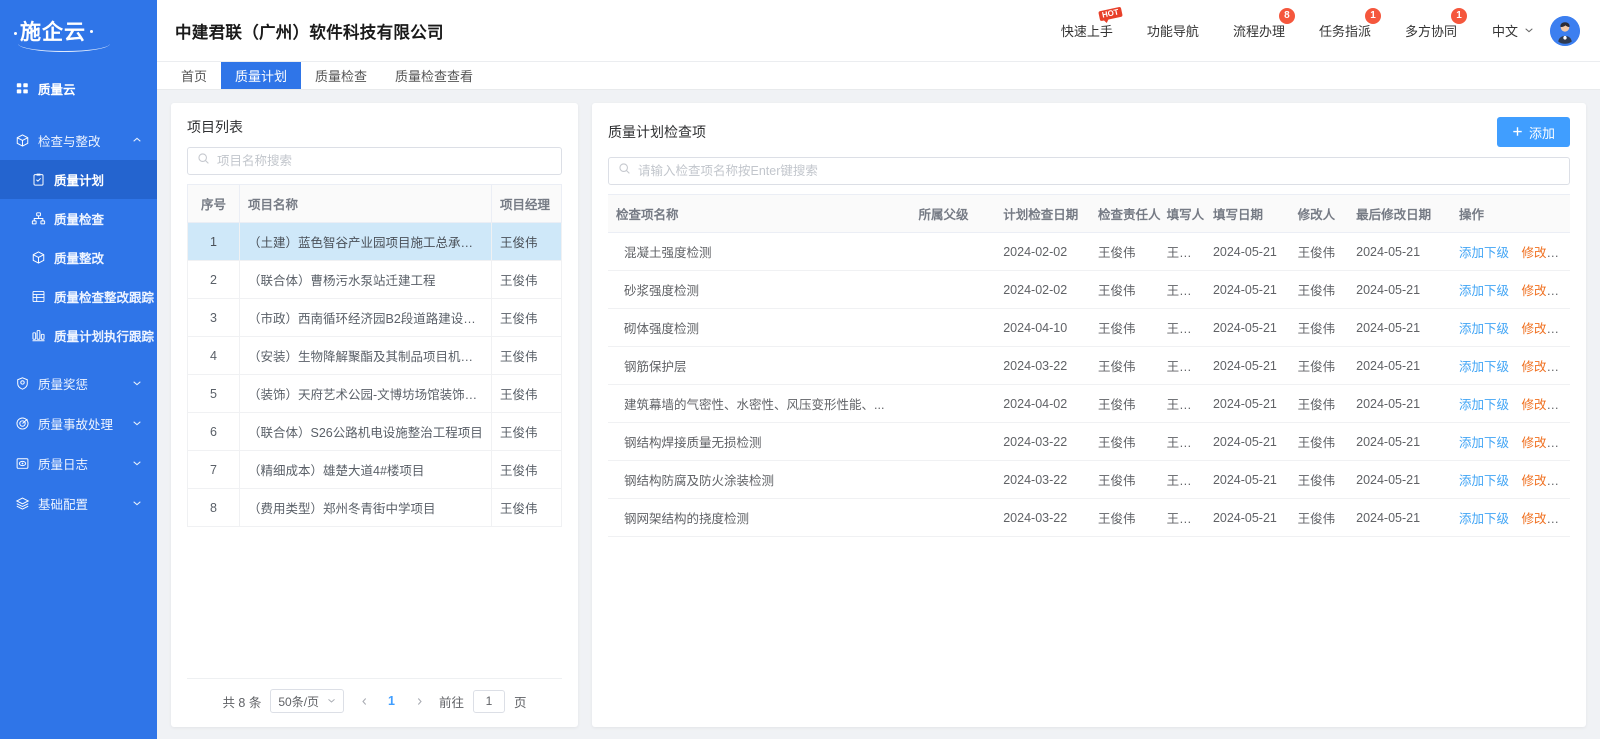  I want to click on table-row: 6 （联合体）S26公路机电设施整治工程项目 王俊伟, so click(374, 431).